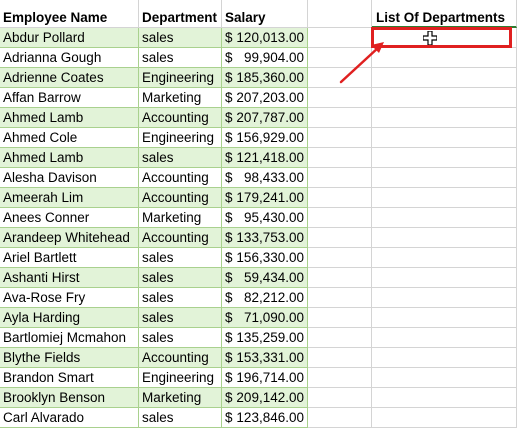  What do you see at coordinates (265, 218) in the screenshot?
I see `salary-cell: $95,430.00` at bounding box center [265, 218].